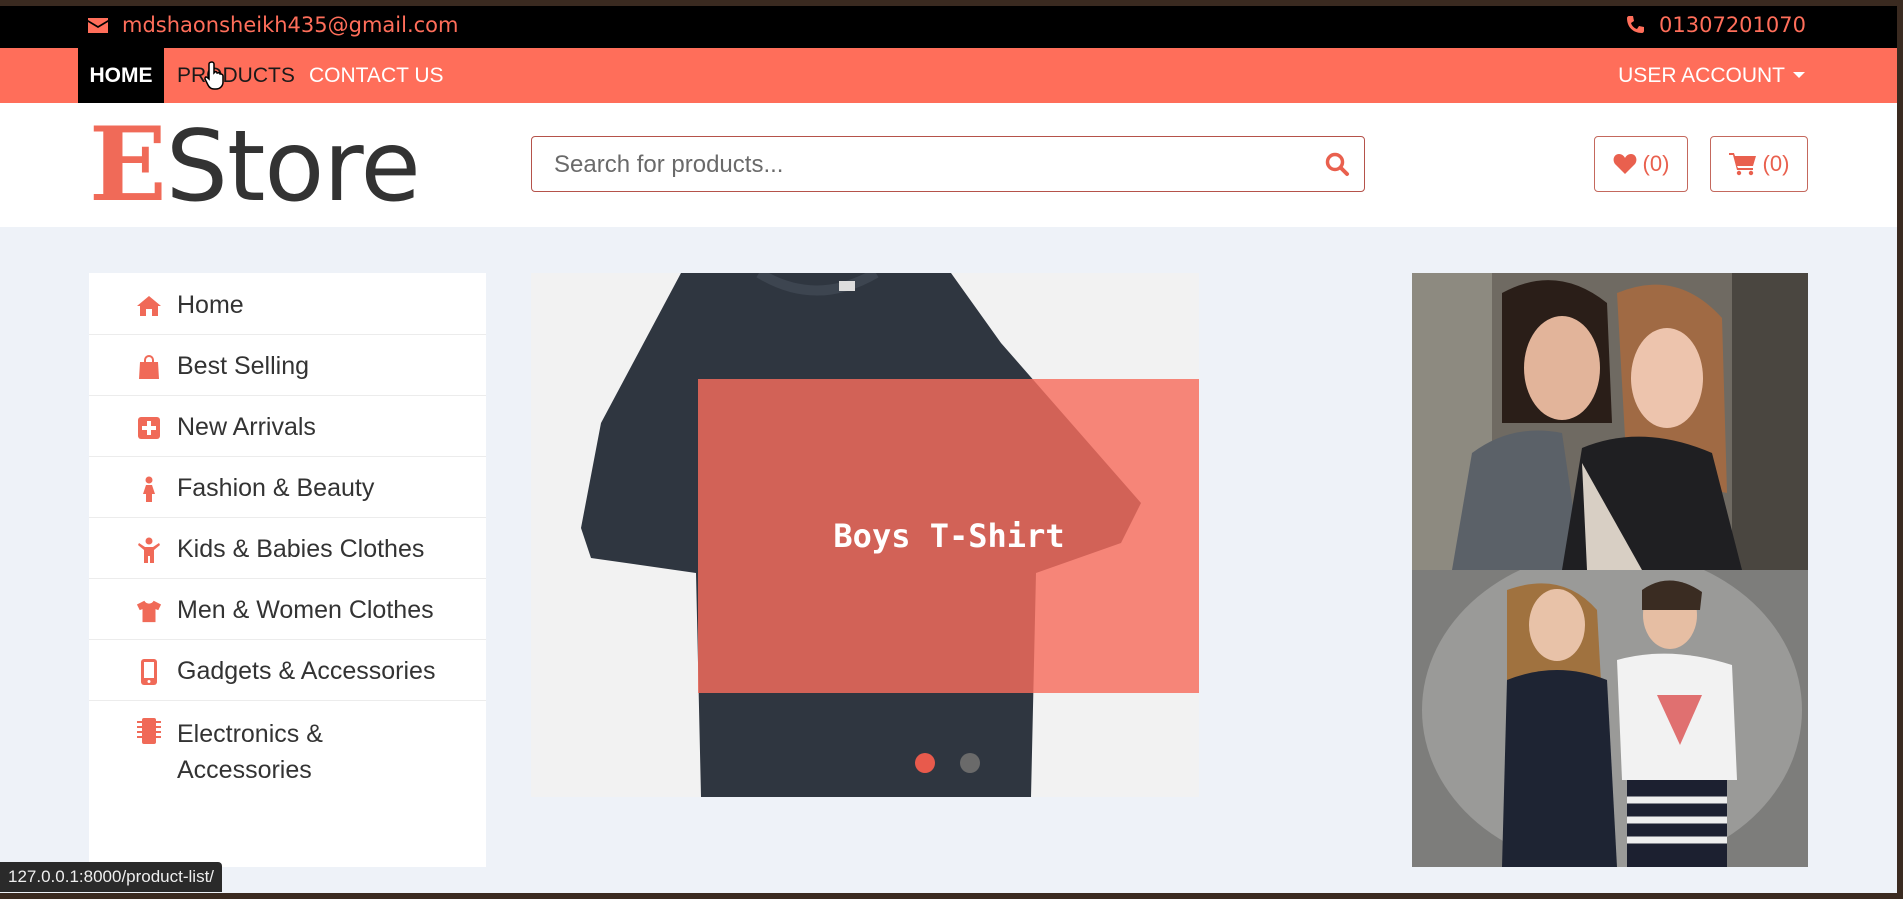 The width and height of the screenshot is (1903, 899). I want to click on user-account-dropdown: USER ACCOUNT, so click(1711, 75).